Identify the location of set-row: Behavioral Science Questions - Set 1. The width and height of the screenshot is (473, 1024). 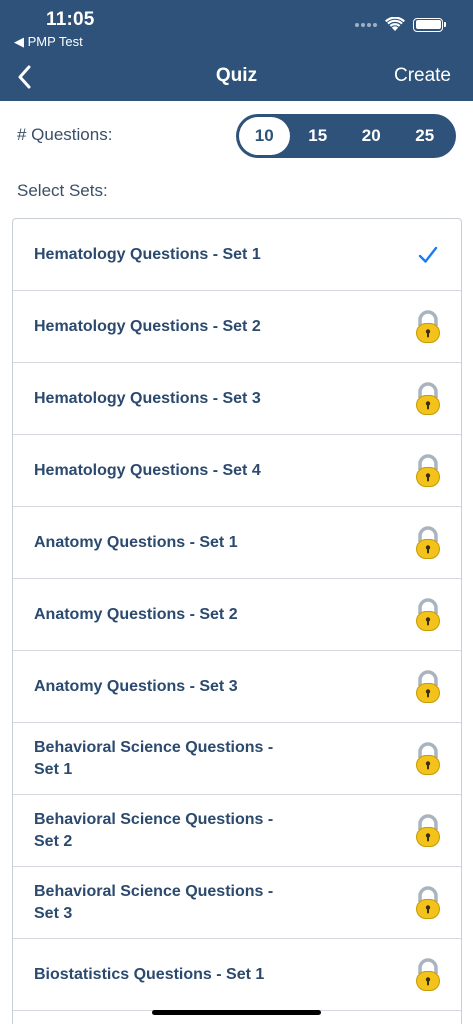
(237, 759).